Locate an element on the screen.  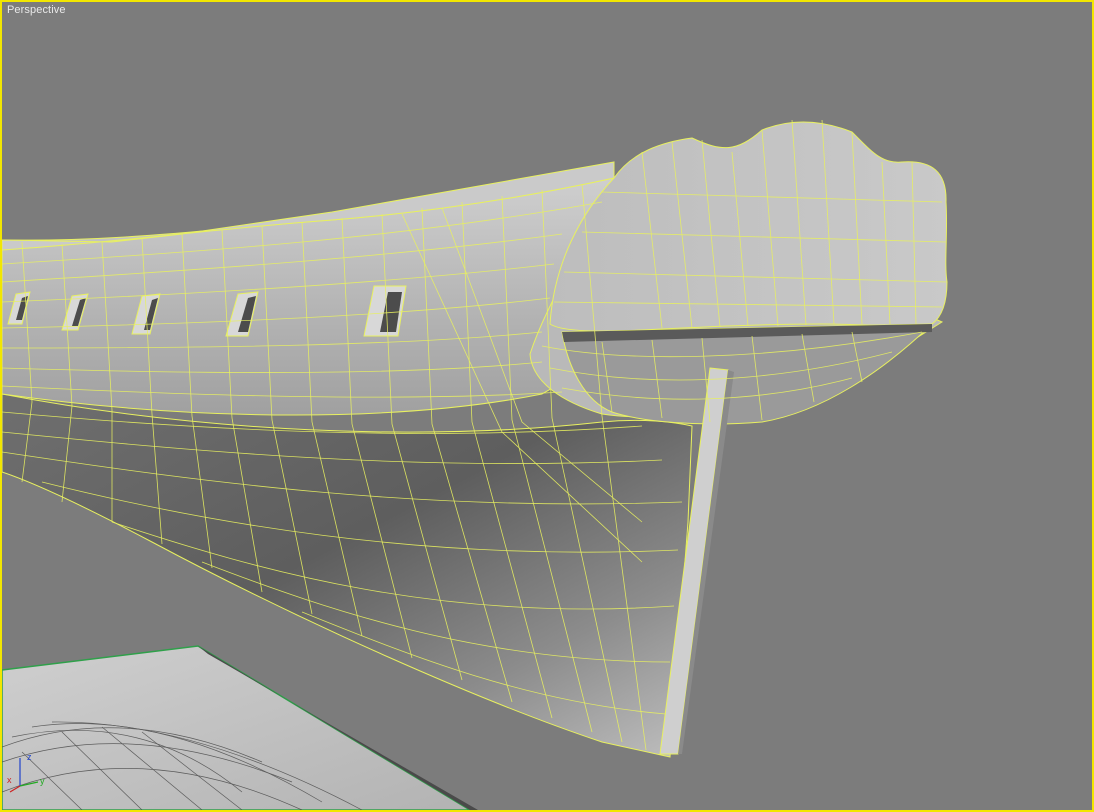
axis-z-label: z is located at coordinates (29, 757).